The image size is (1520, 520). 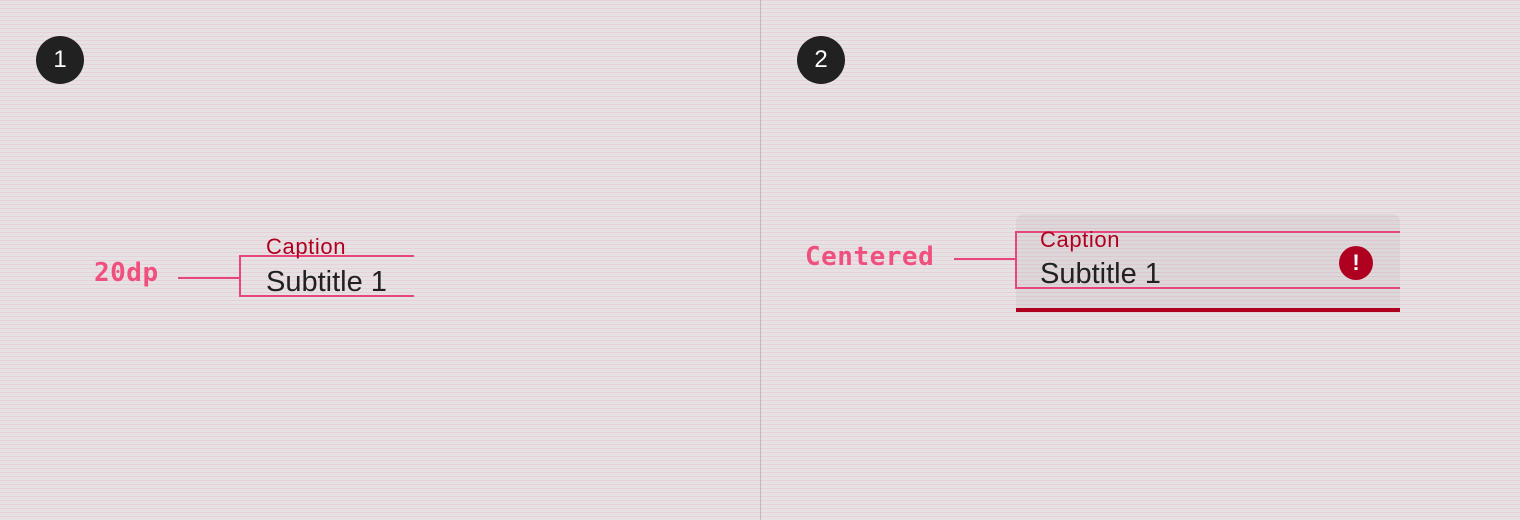 What do you see at coordinates (870, 257) in the screenshot?
I see `annotation-centered-label: Centered` at bounding box center [870, 257].